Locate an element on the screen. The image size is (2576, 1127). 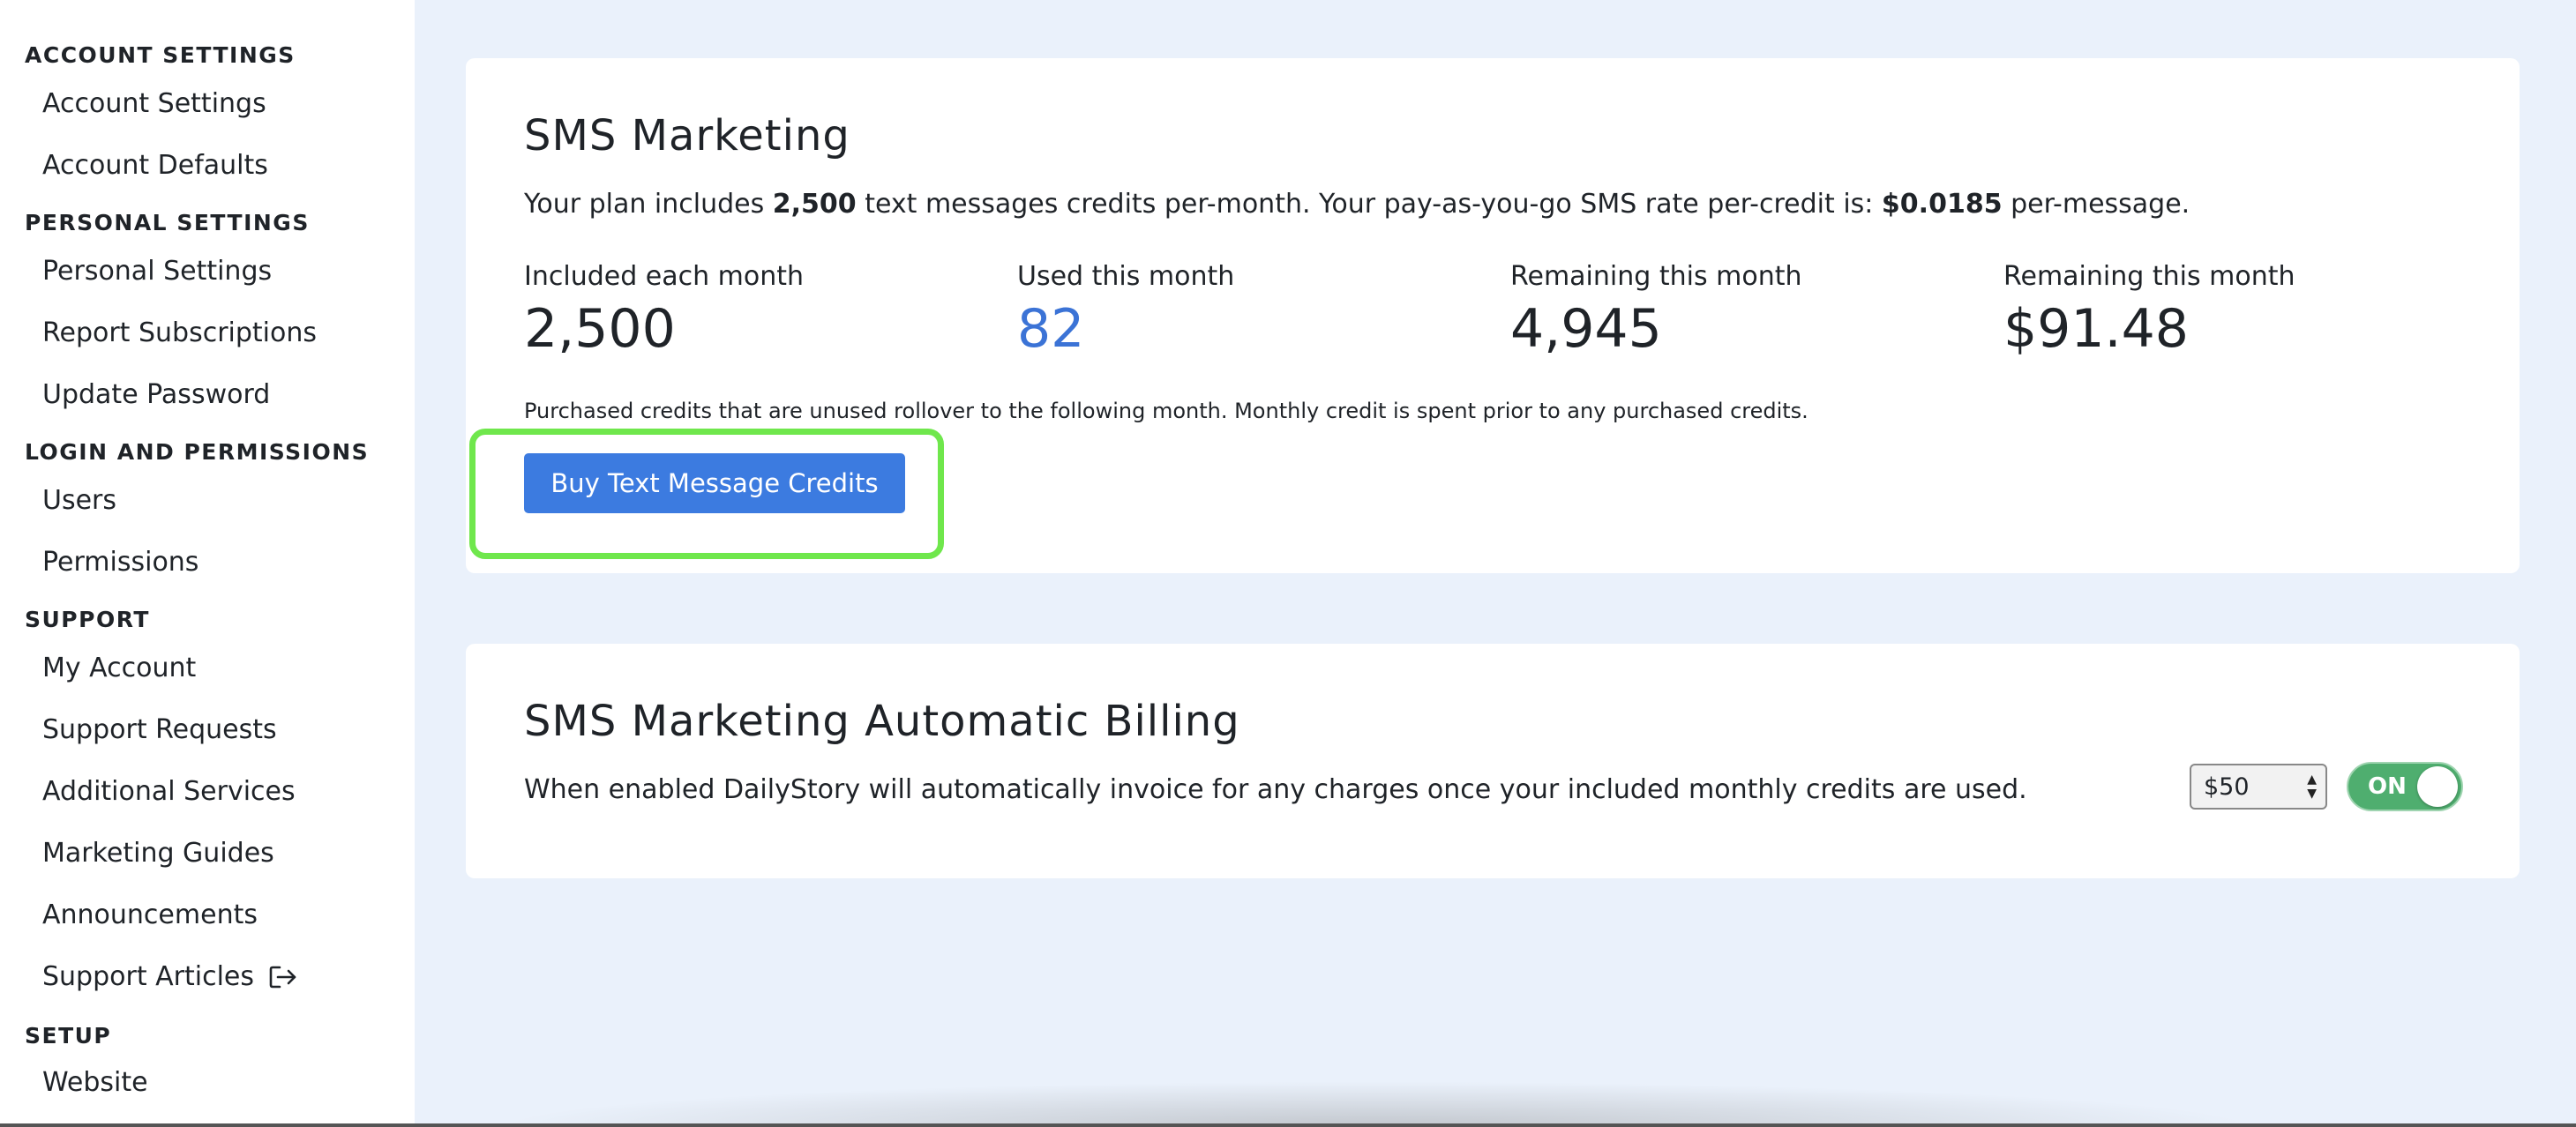
stat-included-value: 2,500 is located at coordinates (600, 329).